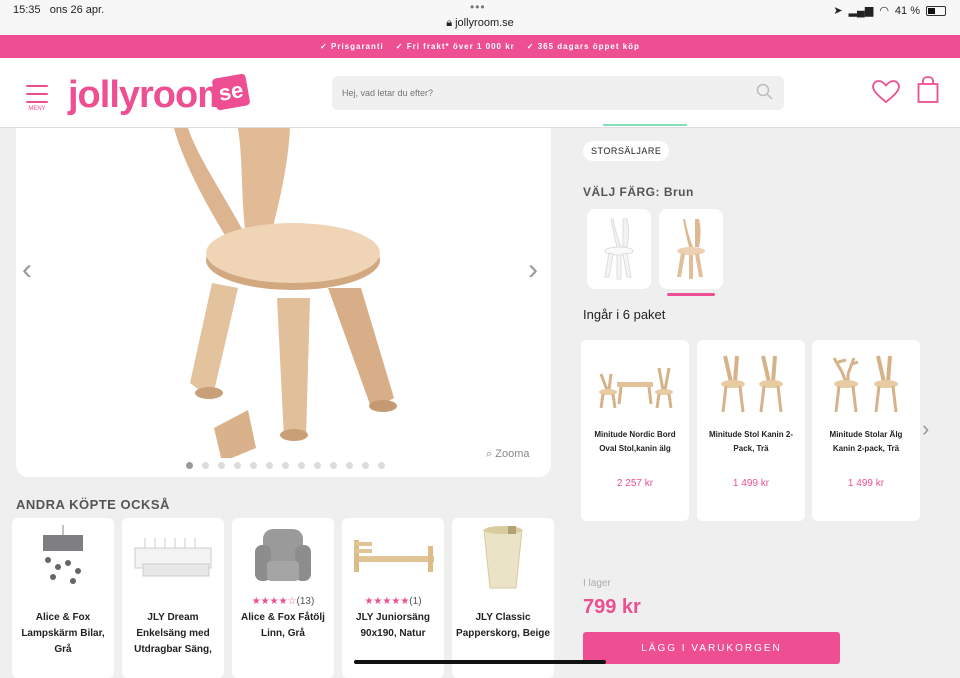 This screenshot has width=960, height=678. I want to click on promo-price-guarantee: ✓ Prisgaranti, so click(352, 46).